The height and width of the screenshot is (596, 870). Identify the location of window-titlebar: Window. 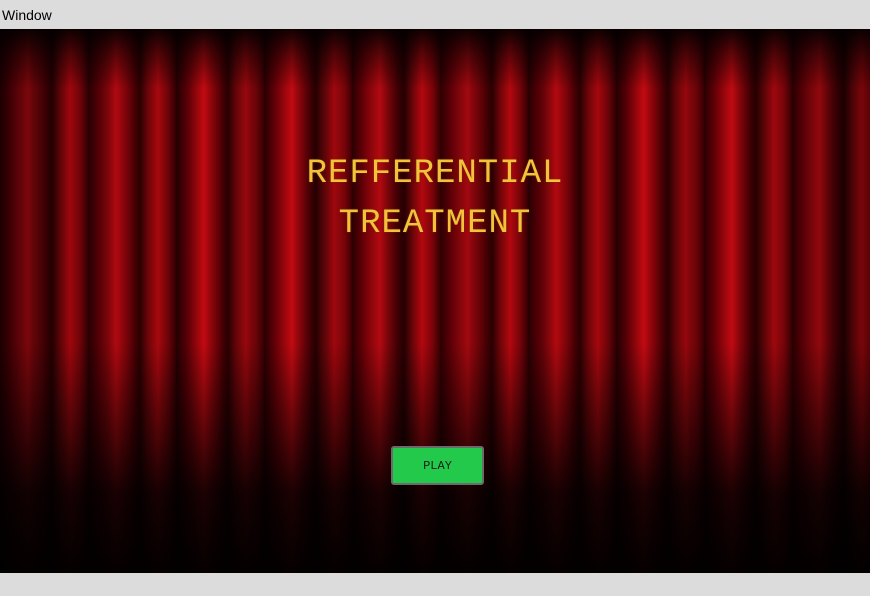
(435, 14).